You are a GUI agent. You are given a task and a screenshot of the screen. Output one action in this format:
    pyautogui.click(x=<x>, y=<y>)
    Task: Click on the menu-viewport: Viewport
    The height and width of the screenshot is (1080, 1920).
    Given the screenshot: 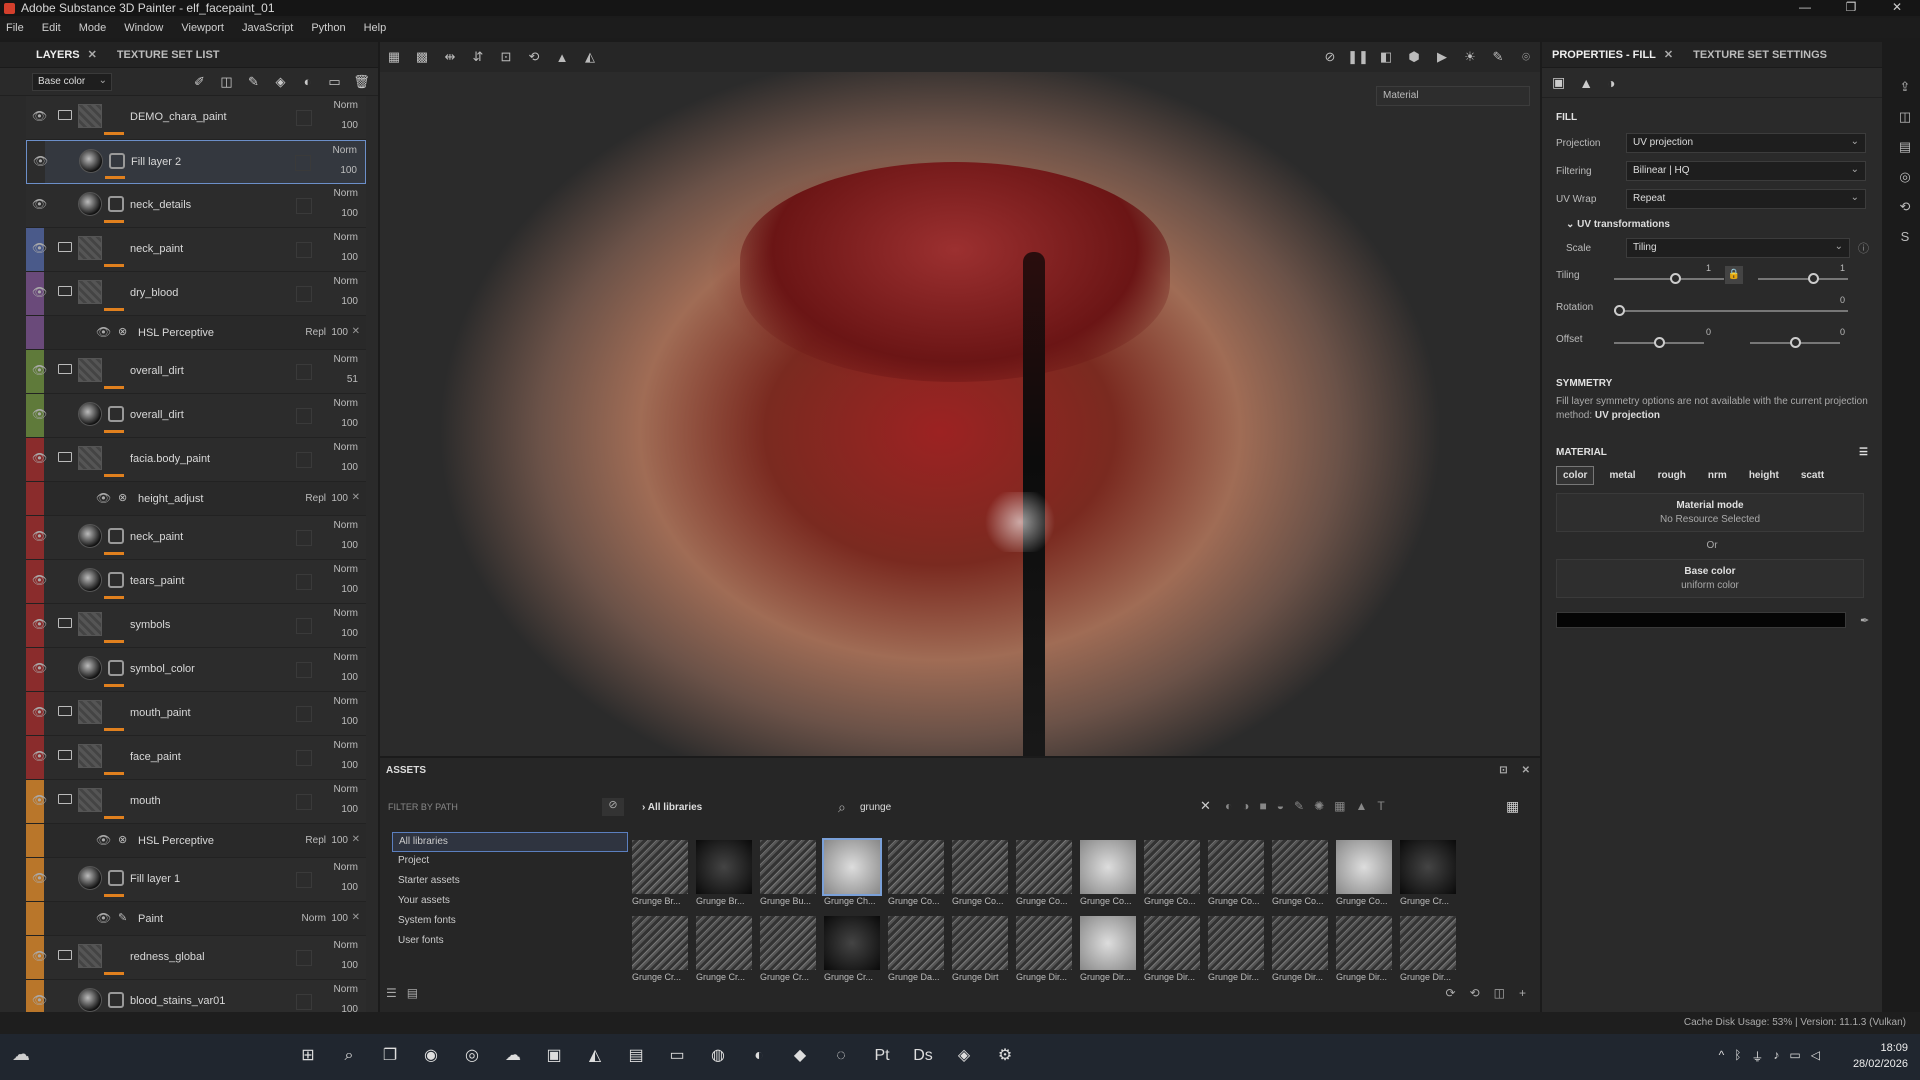 What is the action you would take?
    pyautogui.click(x=202, y=28)
    